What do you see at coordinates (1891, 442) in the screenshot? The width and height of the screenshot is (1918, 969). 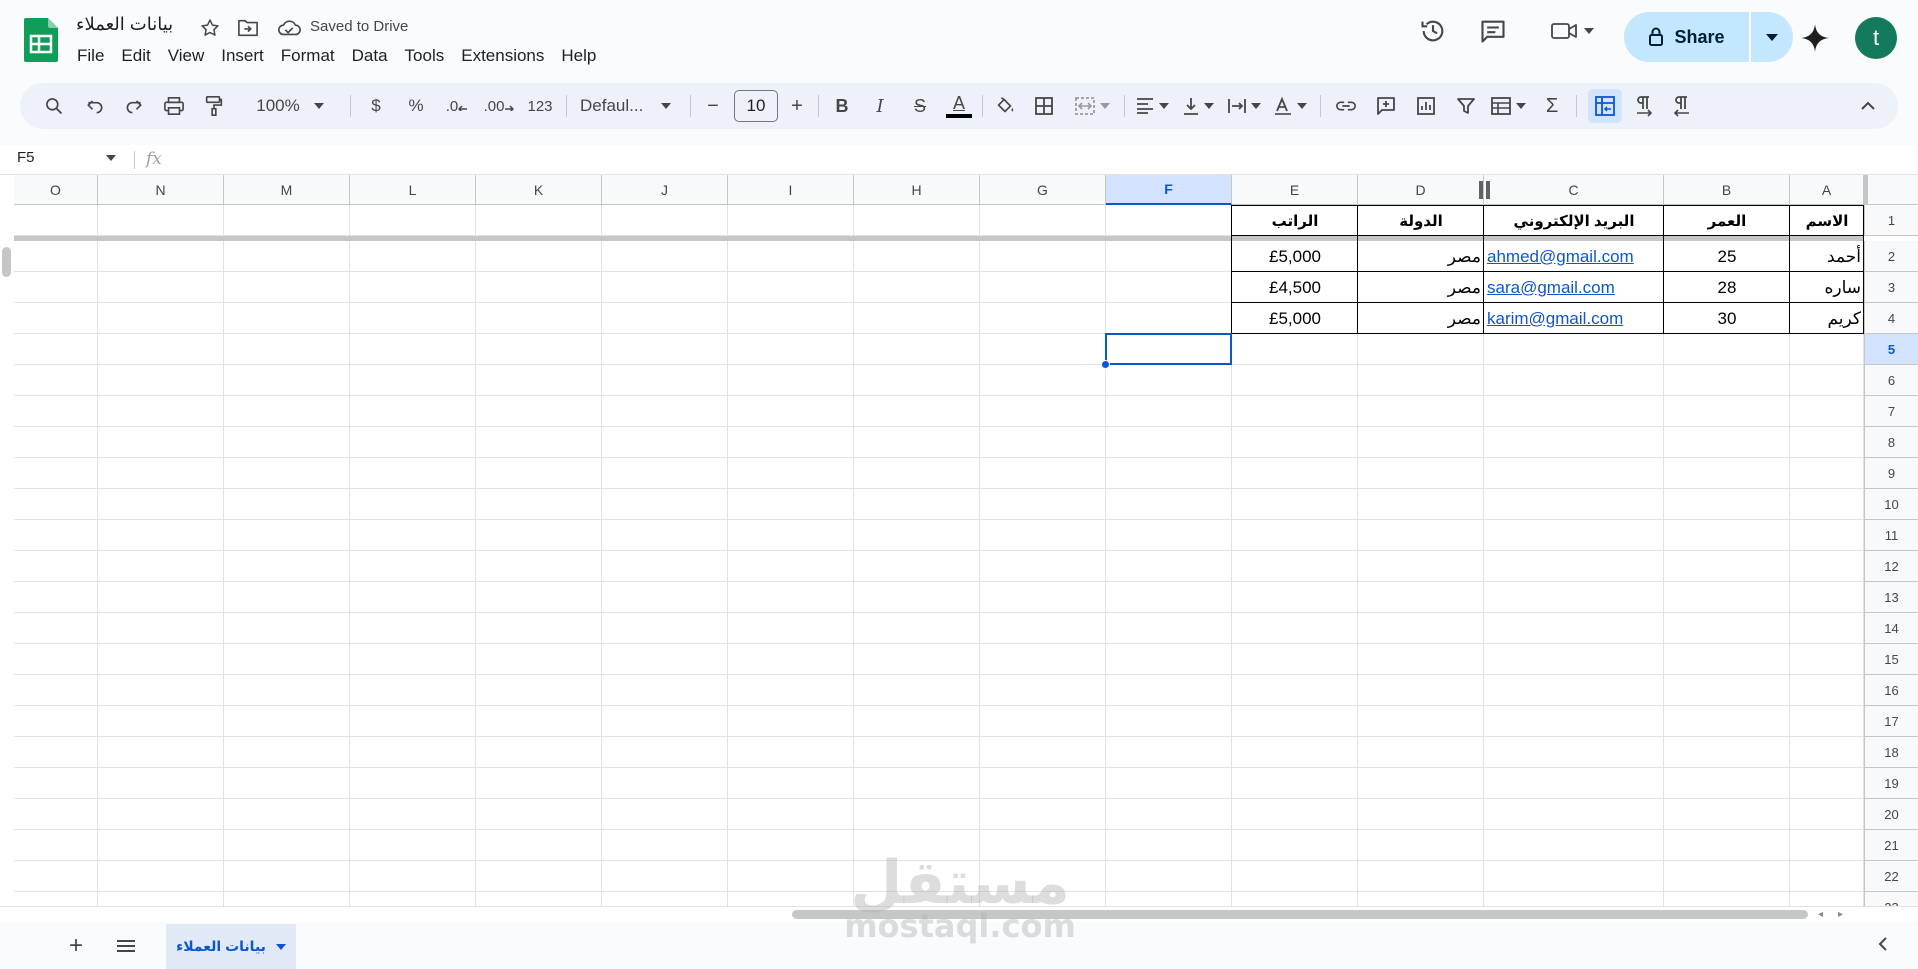 I see `row-header-8: 8` at bounding box center [1891, 442].